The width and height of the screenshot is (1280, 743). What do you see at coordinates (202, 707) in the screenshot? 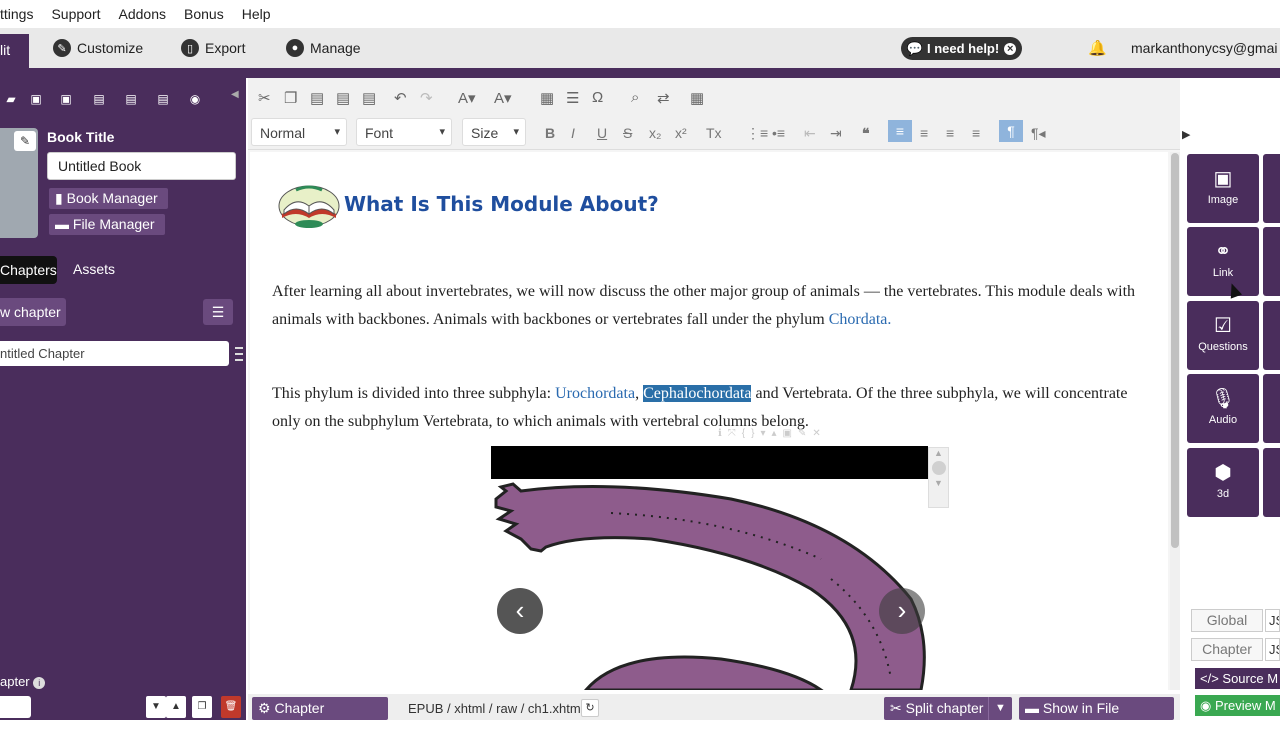
I see `duplicate-icon: ❐` at bounding box center [202, 707].